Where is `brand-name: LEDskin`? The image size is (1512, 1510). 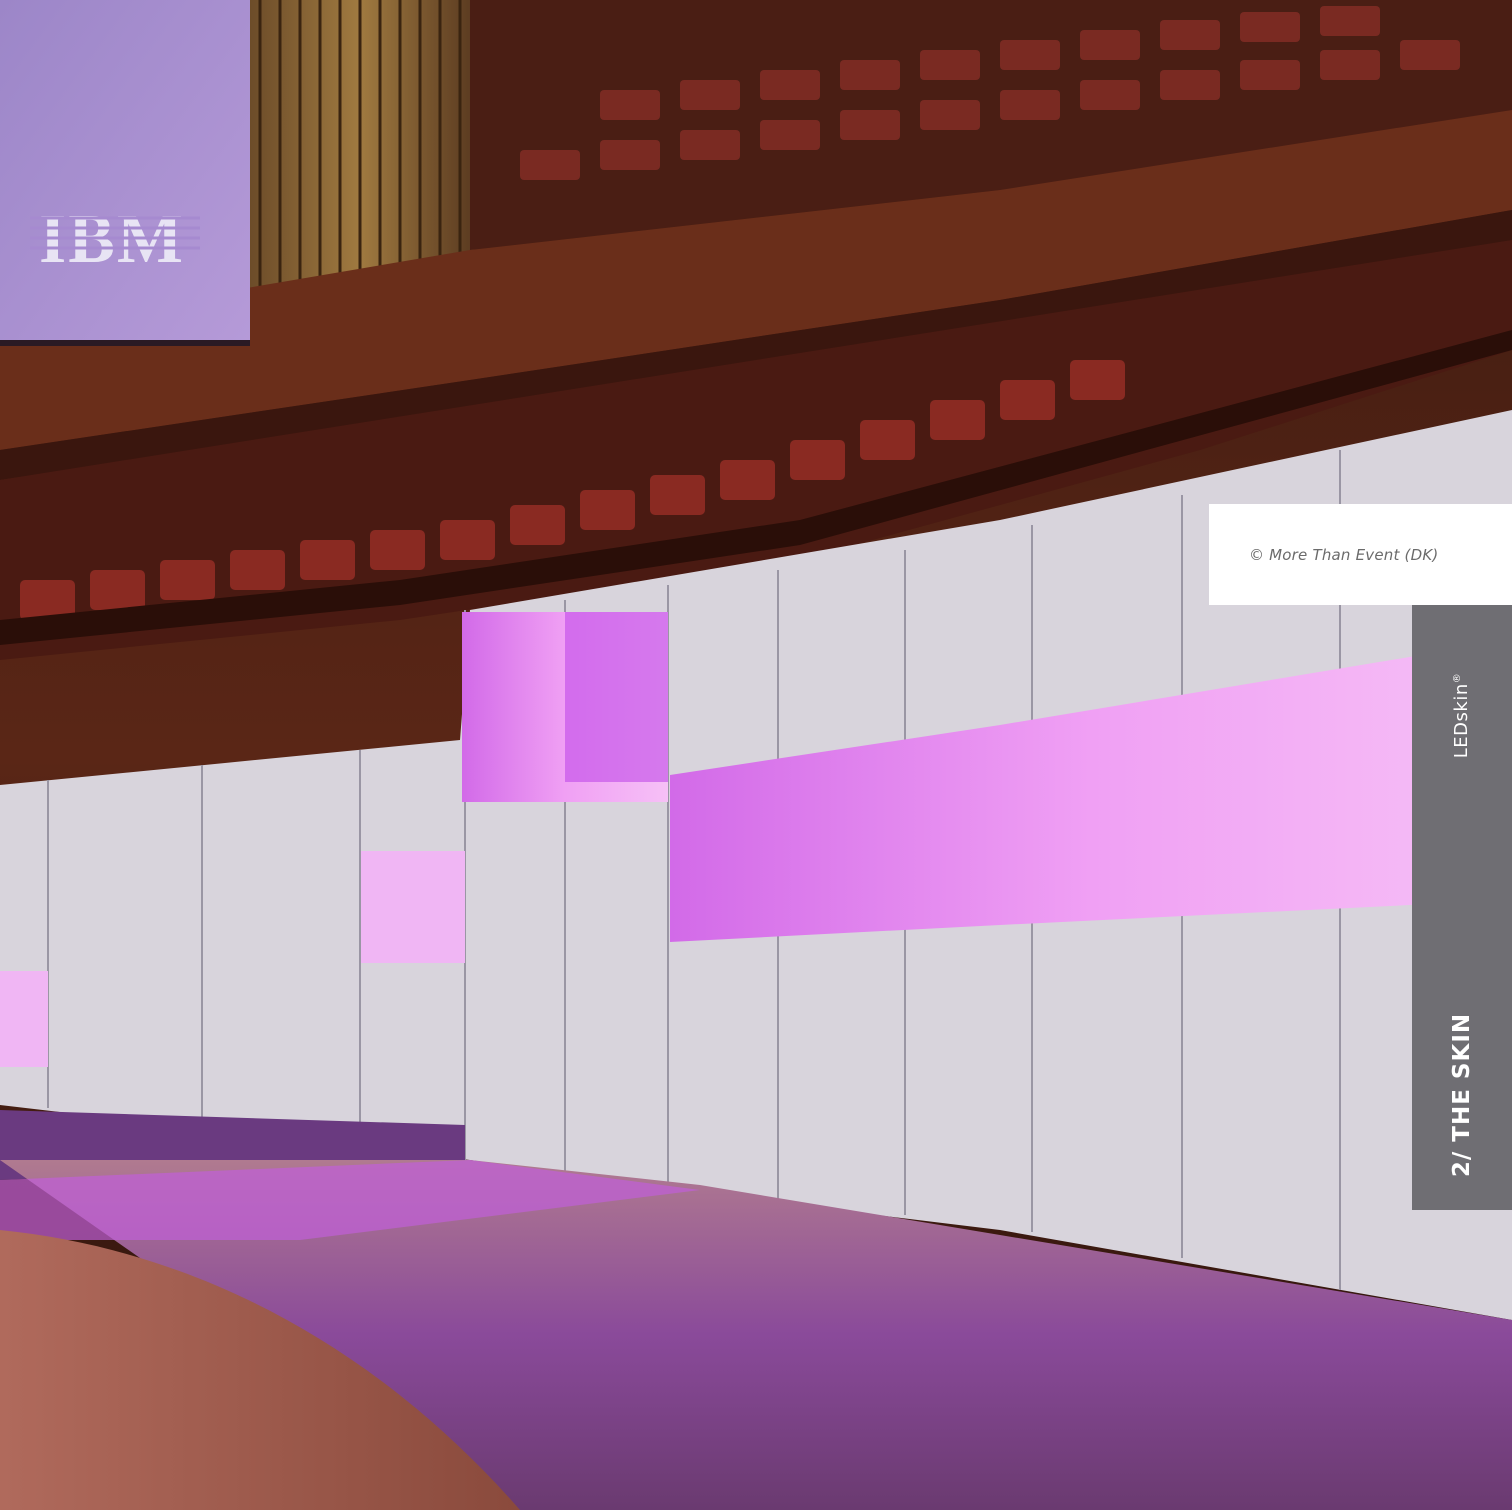 brand-name: LEDskin is located at coordinates (1462, 720).